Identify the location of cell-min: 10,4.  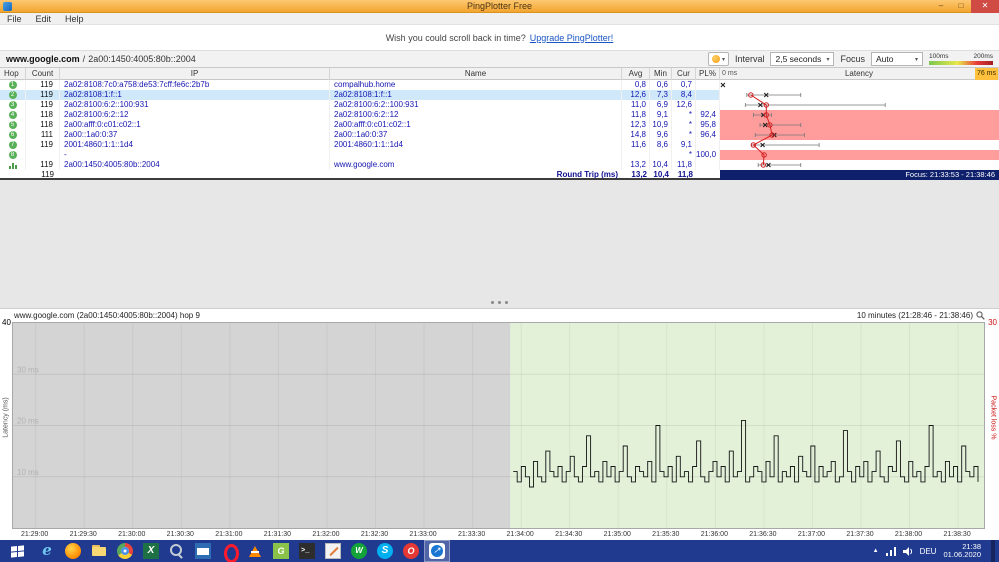
(661, 165).